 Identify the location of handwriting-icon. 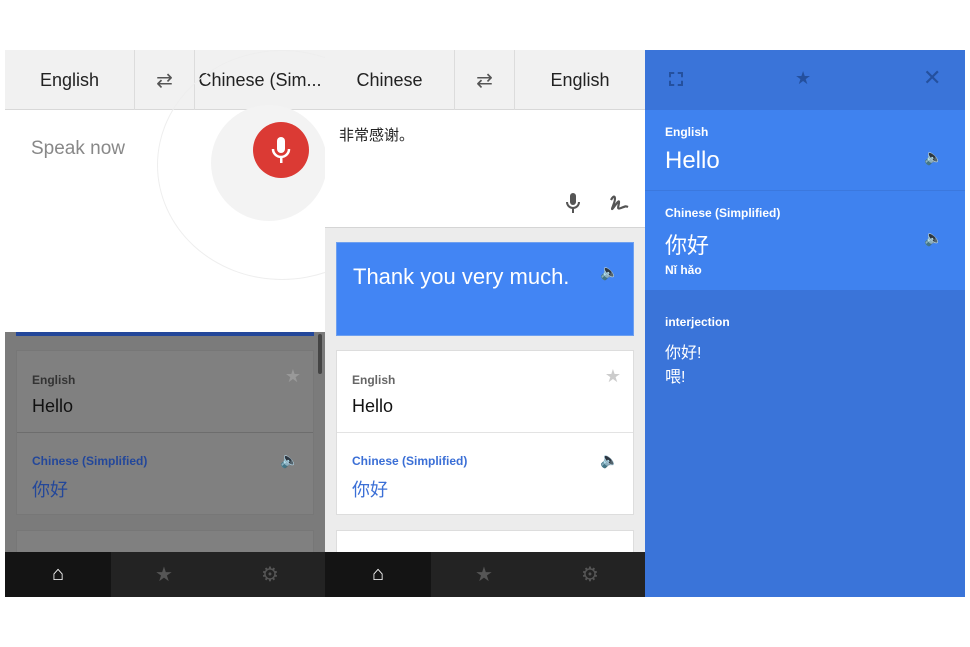
(619, 205).